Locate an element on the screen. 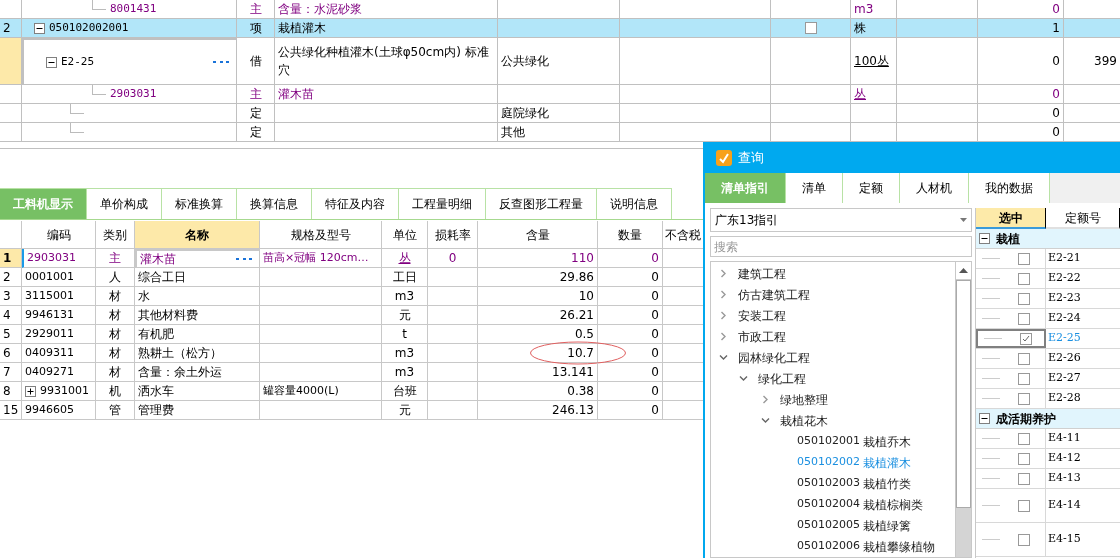 The width and height of the screenshot is (1120, 558). column-header: 数量 is located at coordinates (630, 235).